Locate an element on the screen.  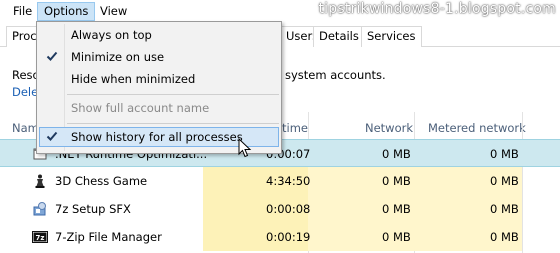
menu-item-minimize-on-use: Minimize on use is located at coordinates (159, 57).